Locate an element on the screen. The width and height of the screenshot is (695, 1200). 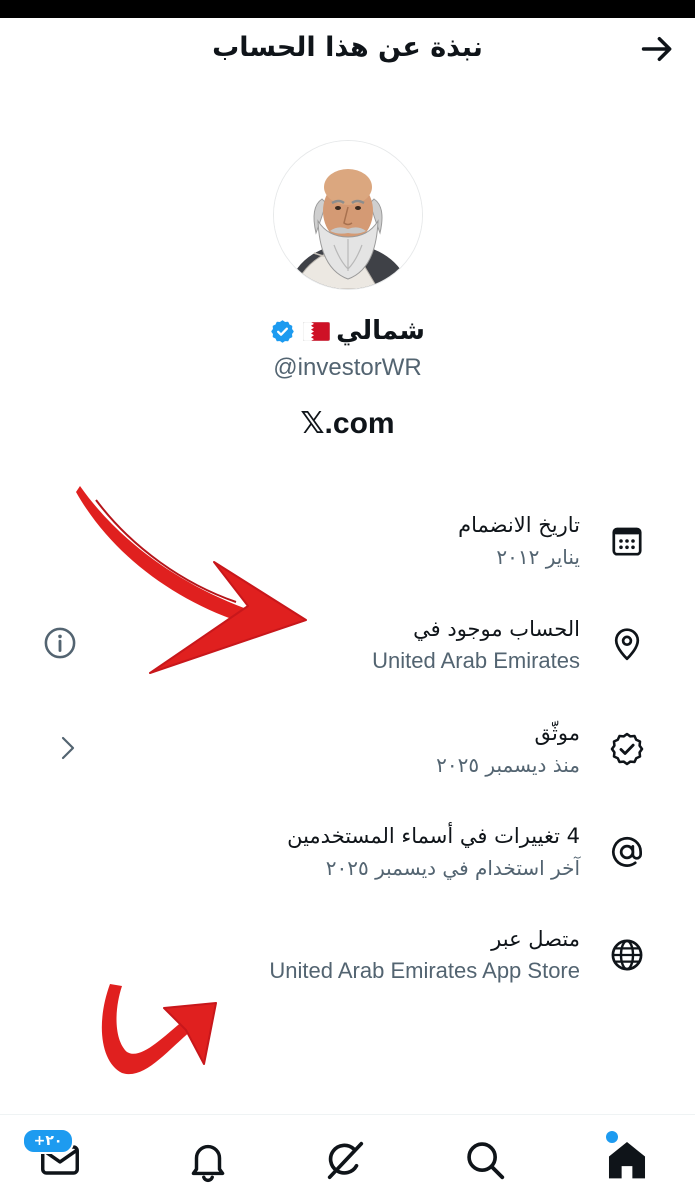
verified-outline-icon-graphic is located at coordinates (627, 749).